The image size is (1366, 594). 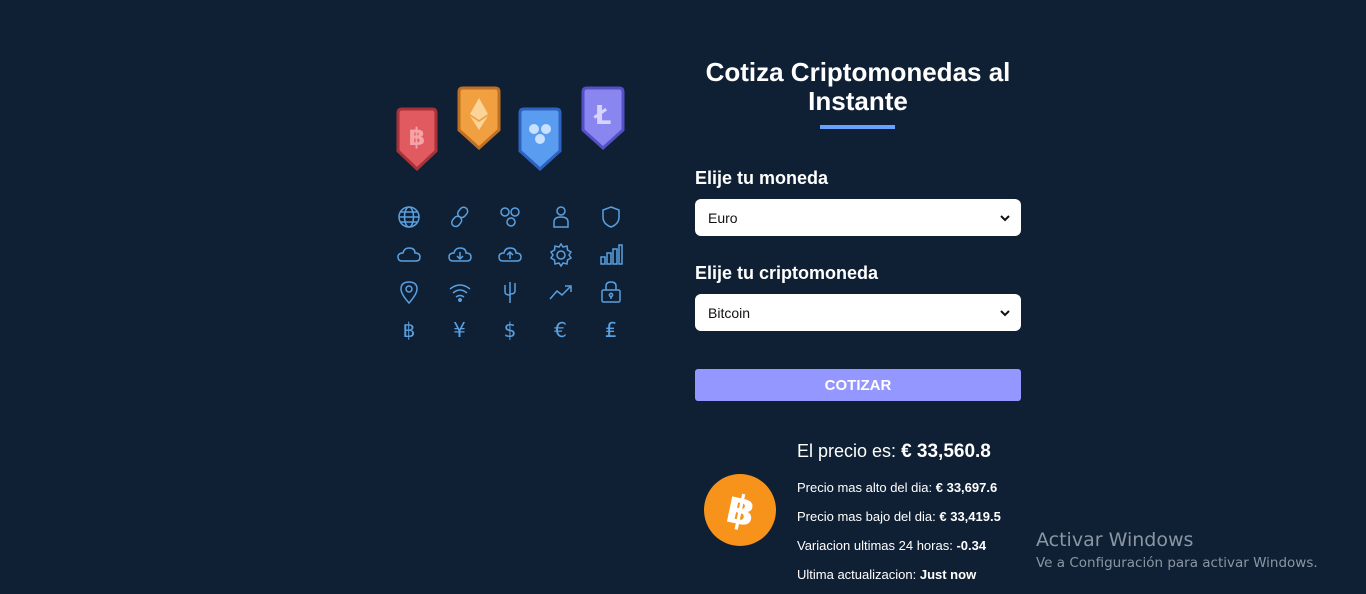 I want to click on lira-icon: ₤, so click(x=611, y=329).